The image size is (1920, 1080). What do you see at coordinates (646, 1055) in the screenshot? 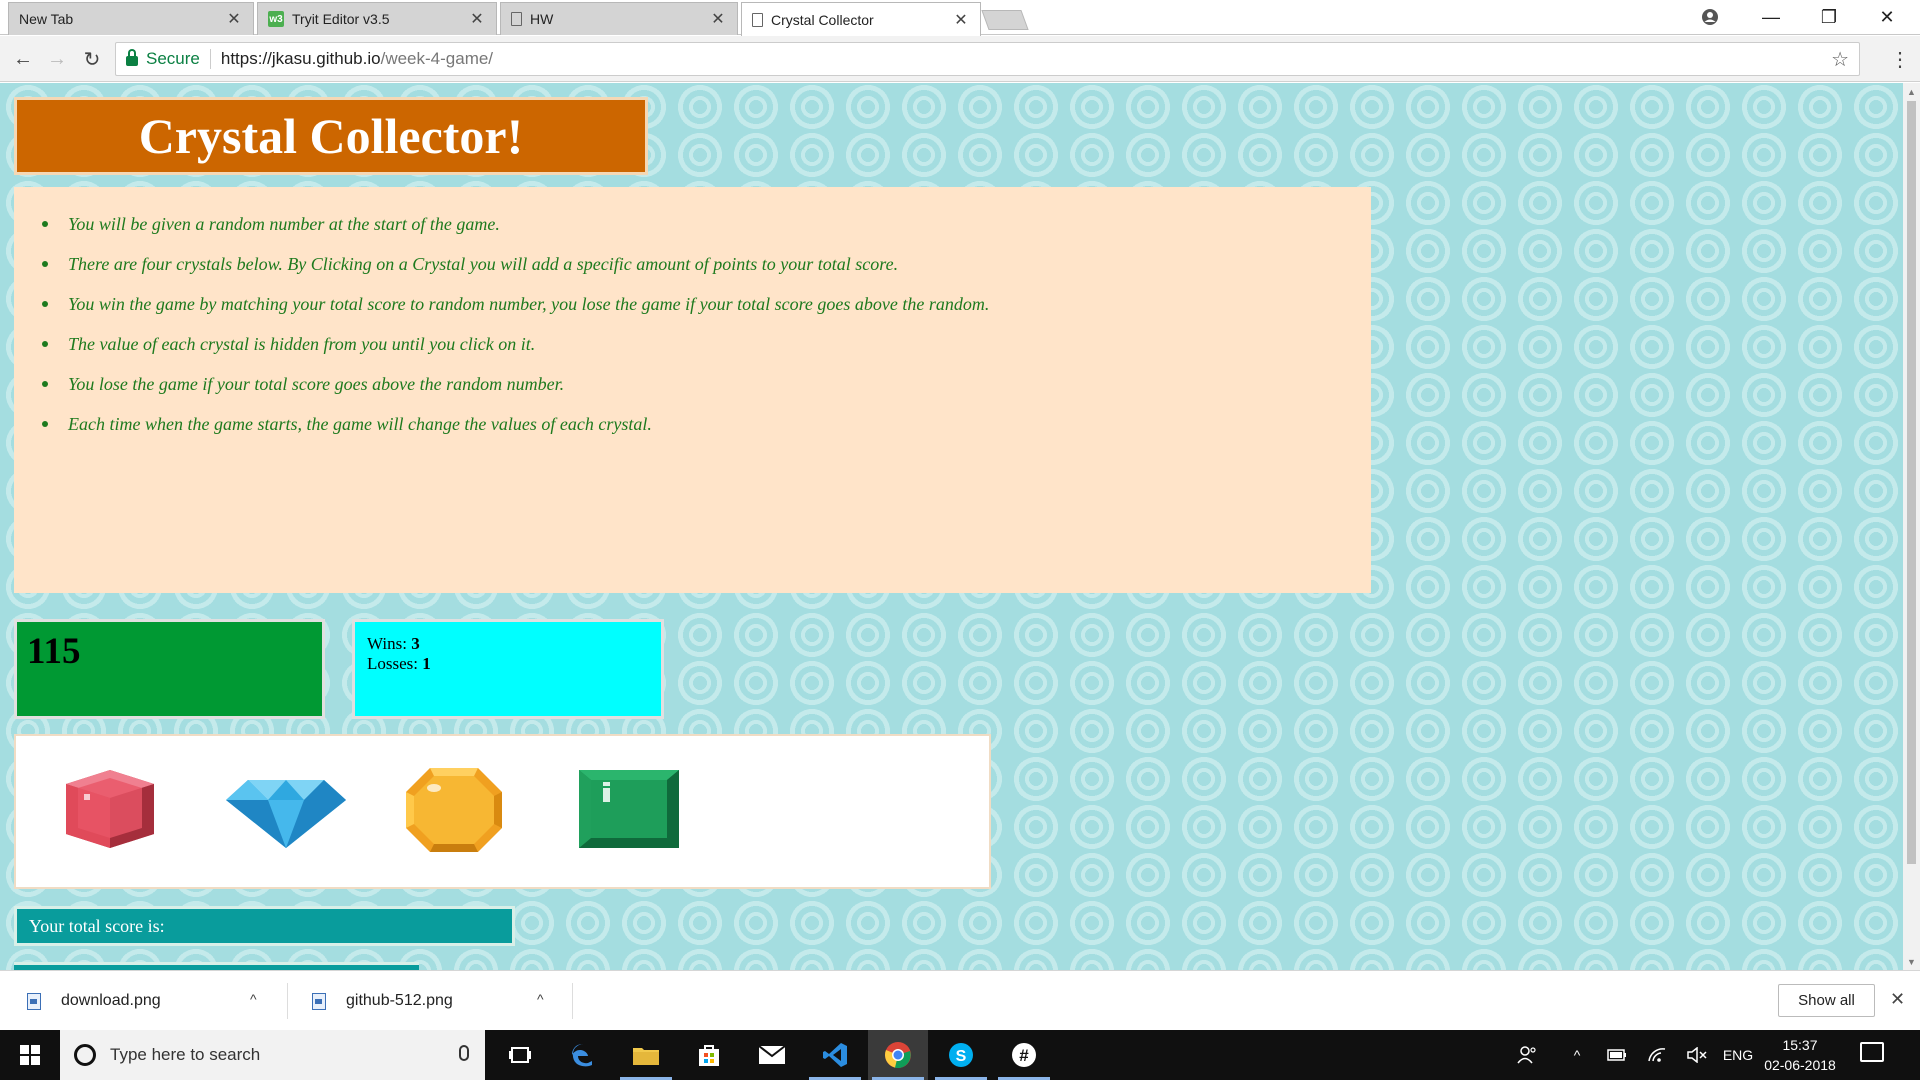
I see `file-explorer-icon` at bounding box center [646, 1055].